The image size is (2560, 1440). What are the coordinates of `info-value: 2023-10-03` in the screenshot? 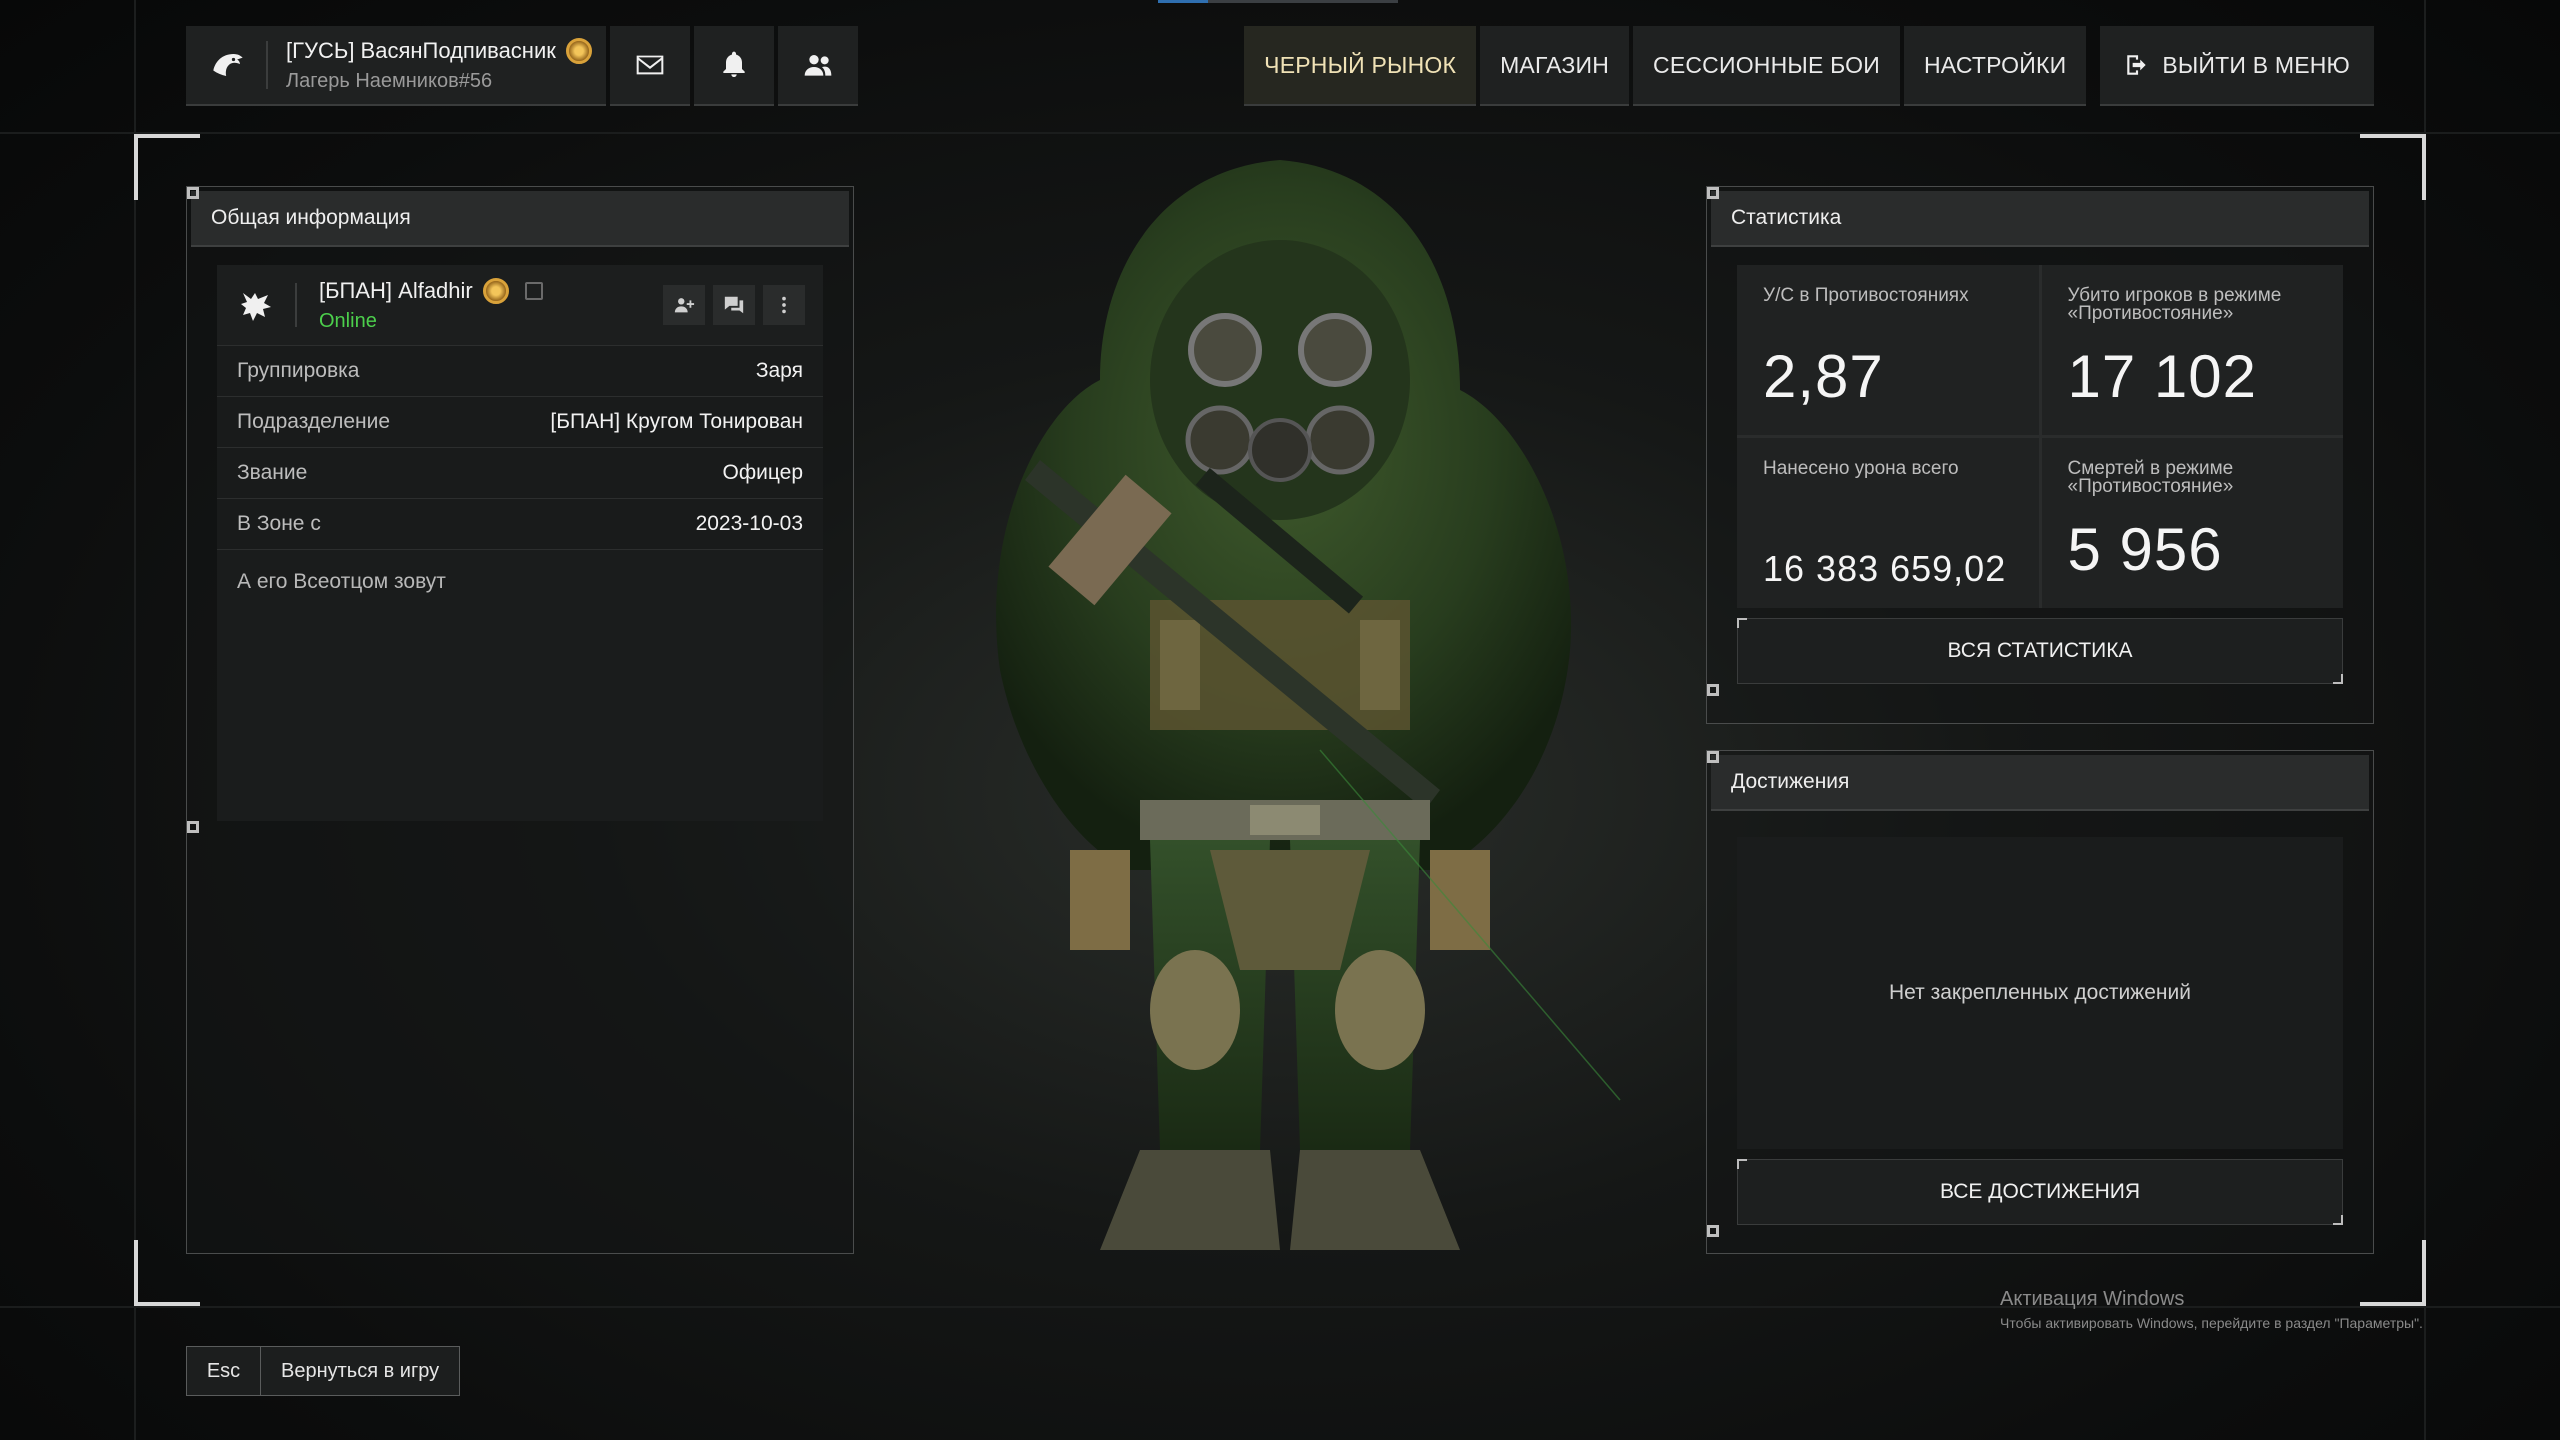 It's located at (749, 523).